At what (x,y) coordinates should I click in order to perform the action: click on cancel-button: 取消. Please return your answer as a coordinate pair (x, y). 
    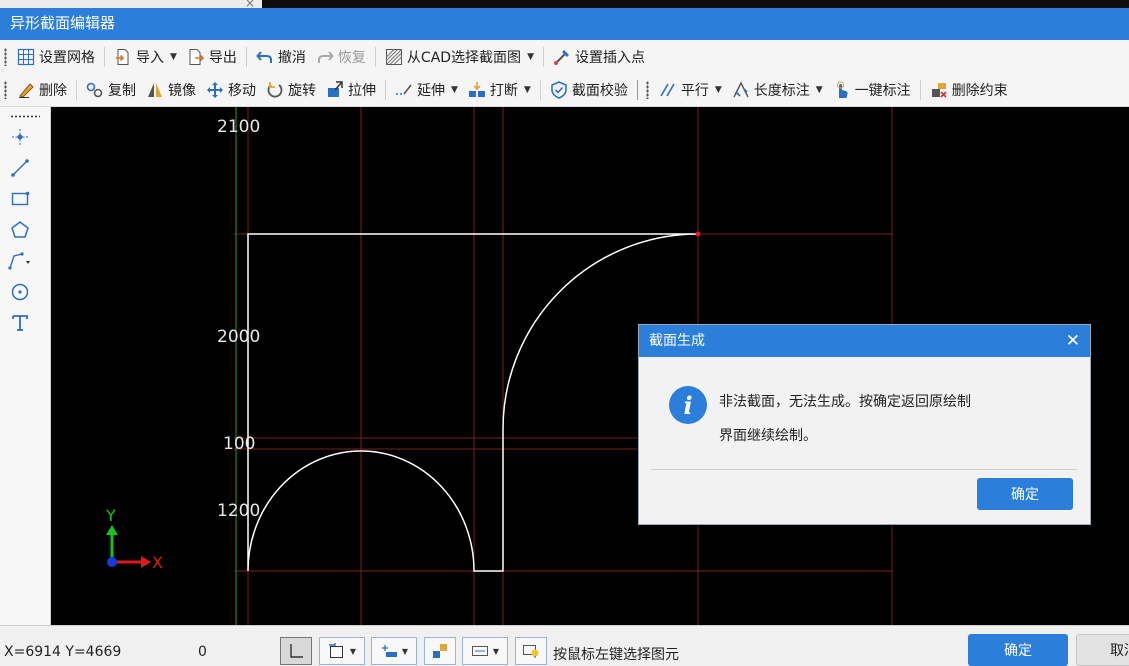
    Looking at the image, I should click on (1102, 650).